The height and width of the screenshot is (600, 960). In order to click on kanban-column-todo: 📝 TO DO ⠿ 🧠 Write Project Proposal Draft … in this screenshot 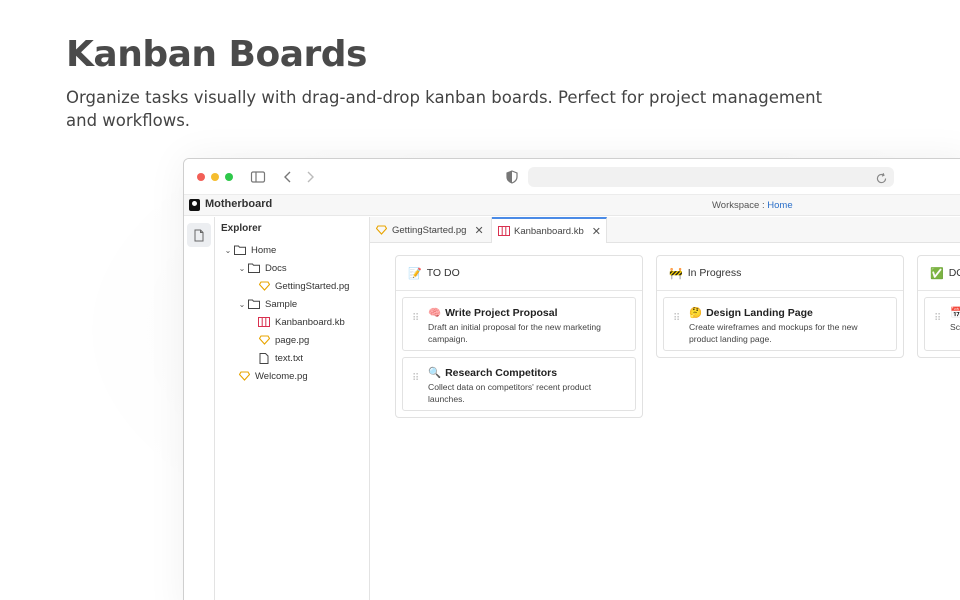, I will do `click(519, 336)`.